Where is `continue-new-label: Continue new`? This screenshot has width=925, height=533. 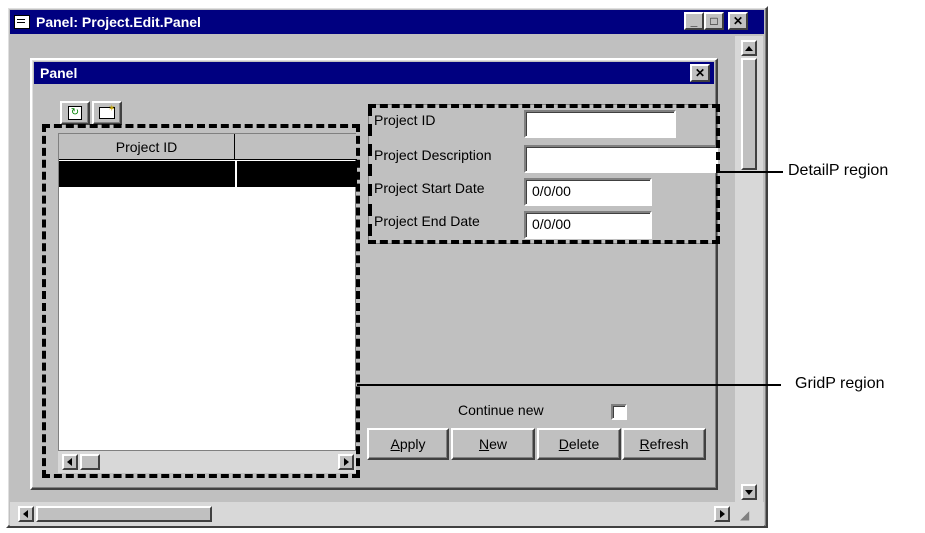 continue-new-label: Continue new is located at coordinates (501, 410).